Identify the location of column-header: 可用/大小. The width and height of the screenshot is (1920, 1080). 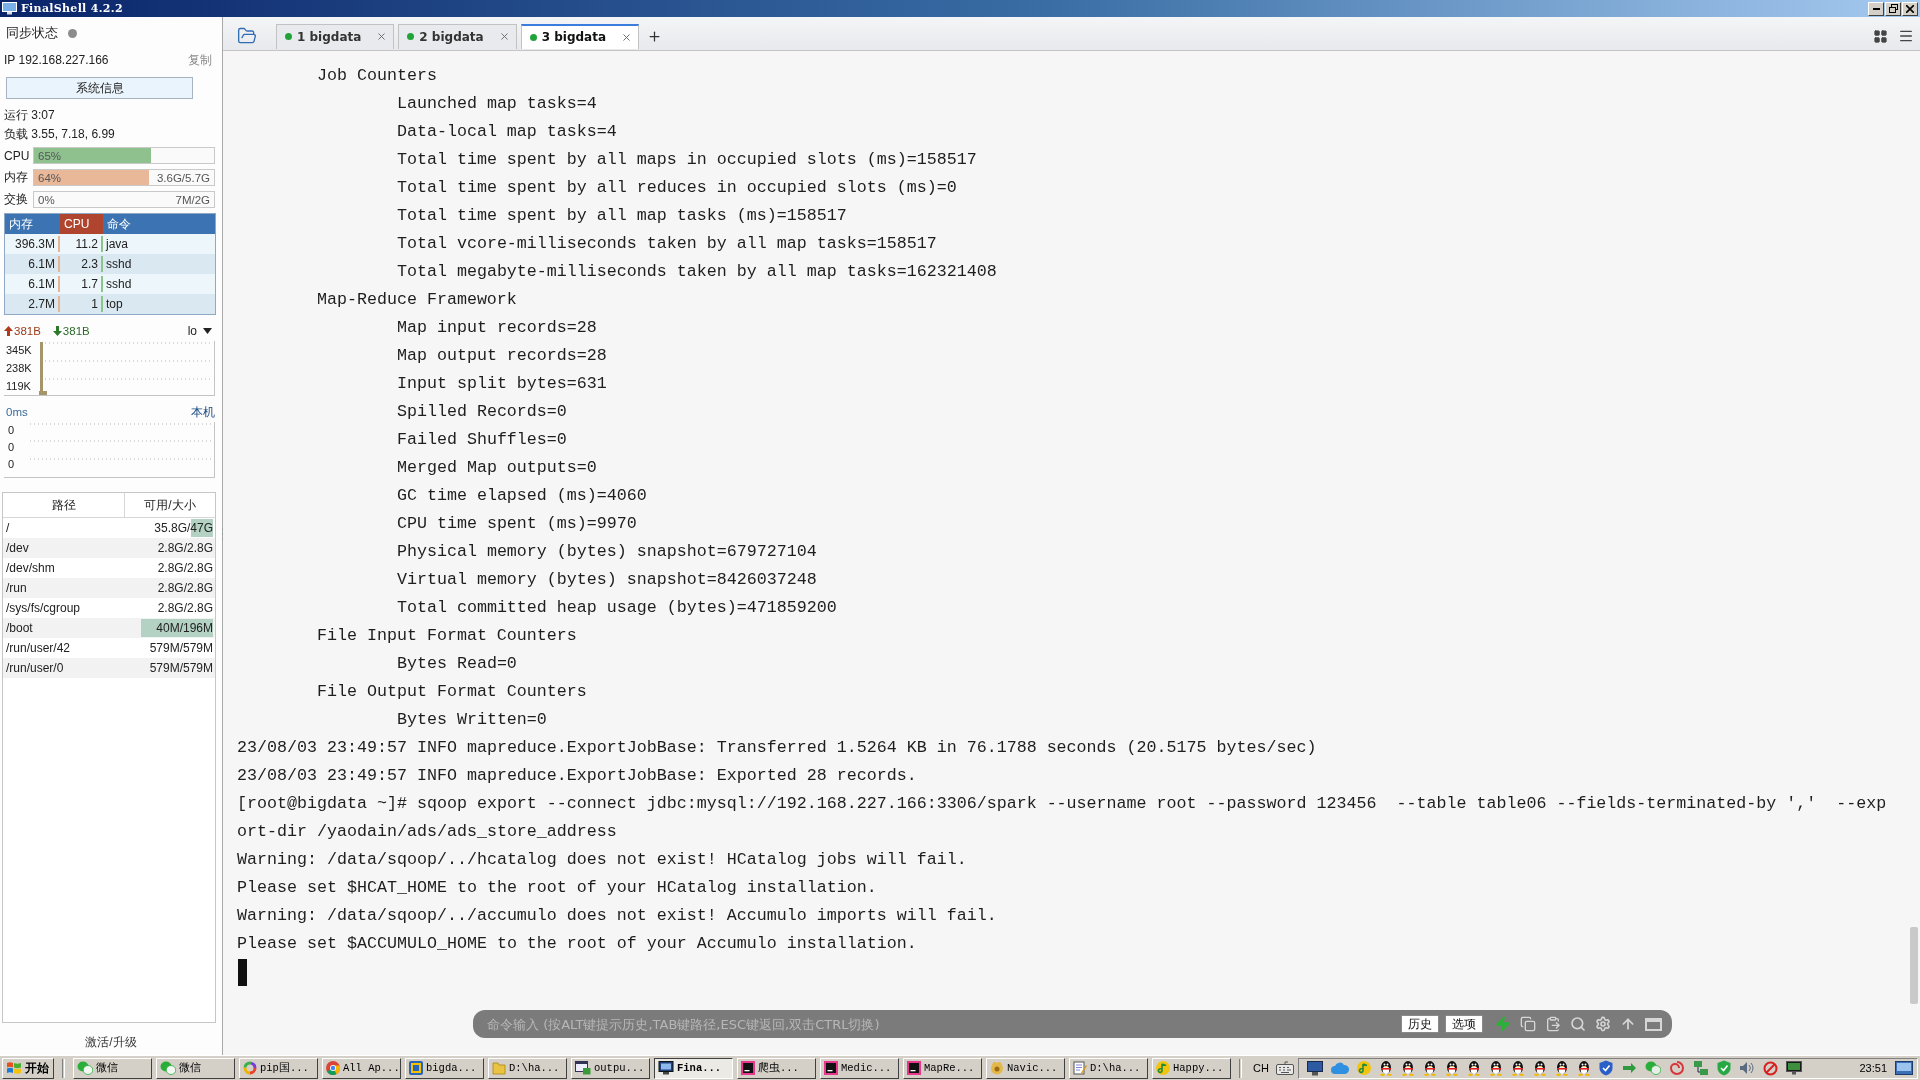
(170, 505).